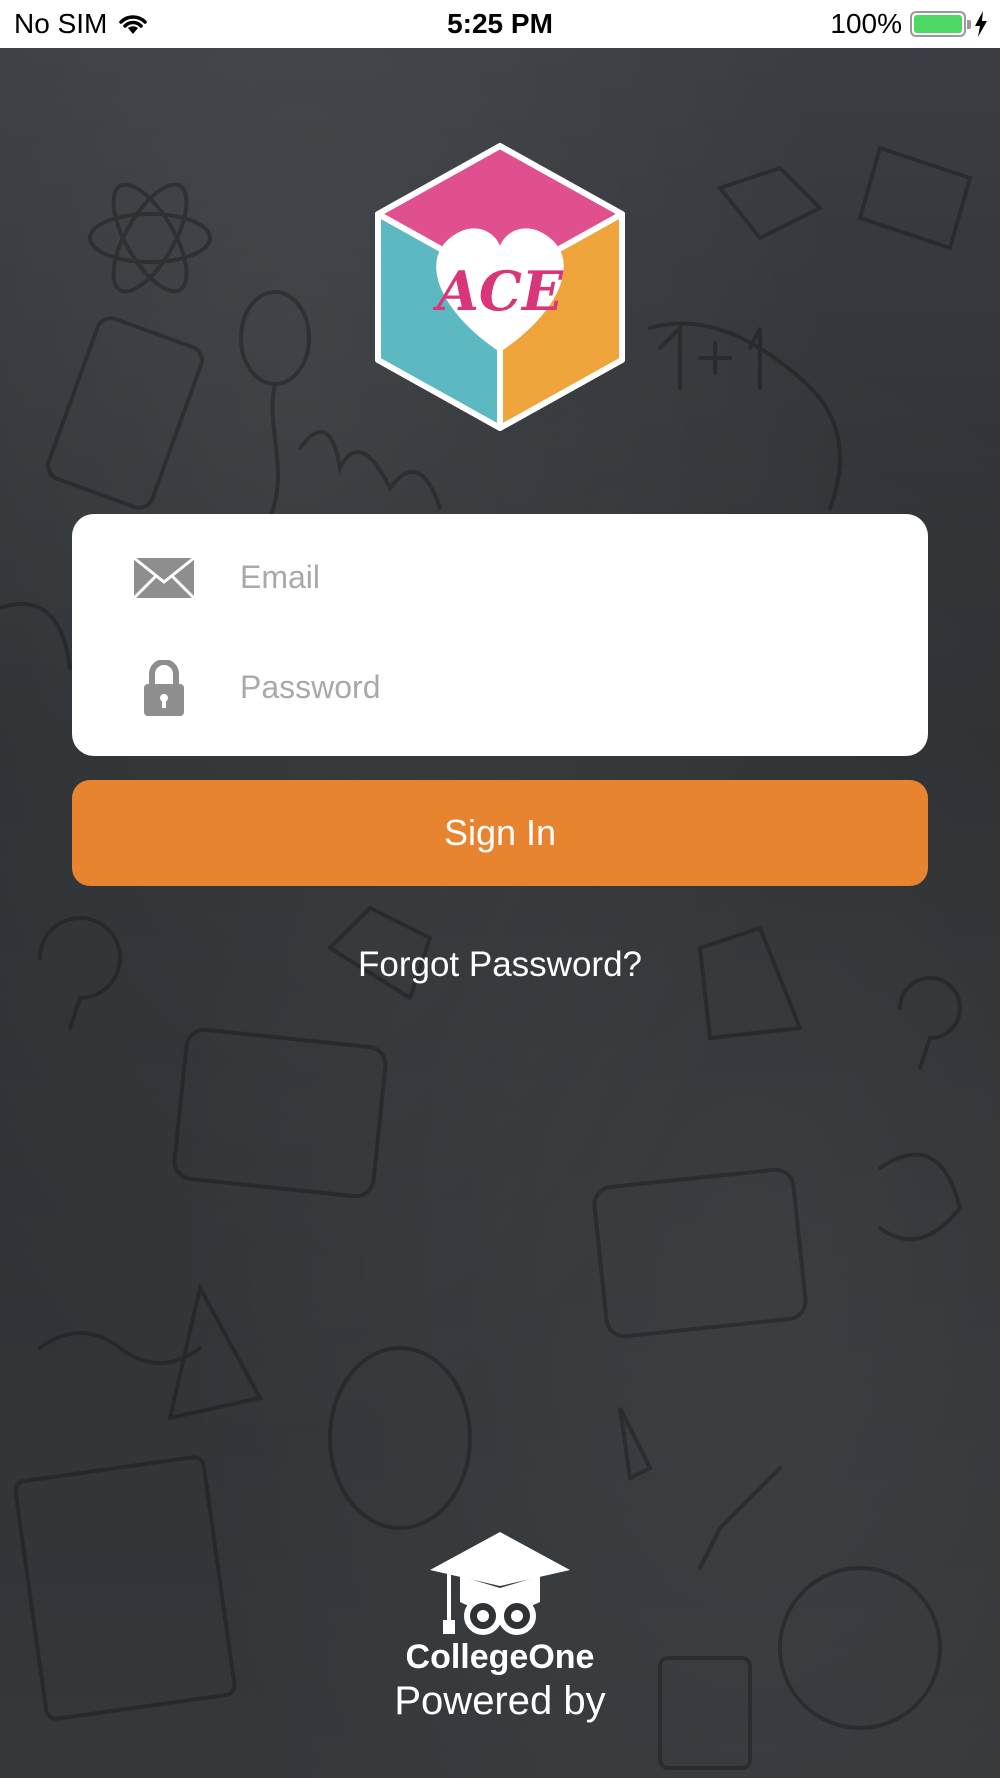  Describe the element at coordinates (560, 577) in the screenshot. I see `email-field` at that location.